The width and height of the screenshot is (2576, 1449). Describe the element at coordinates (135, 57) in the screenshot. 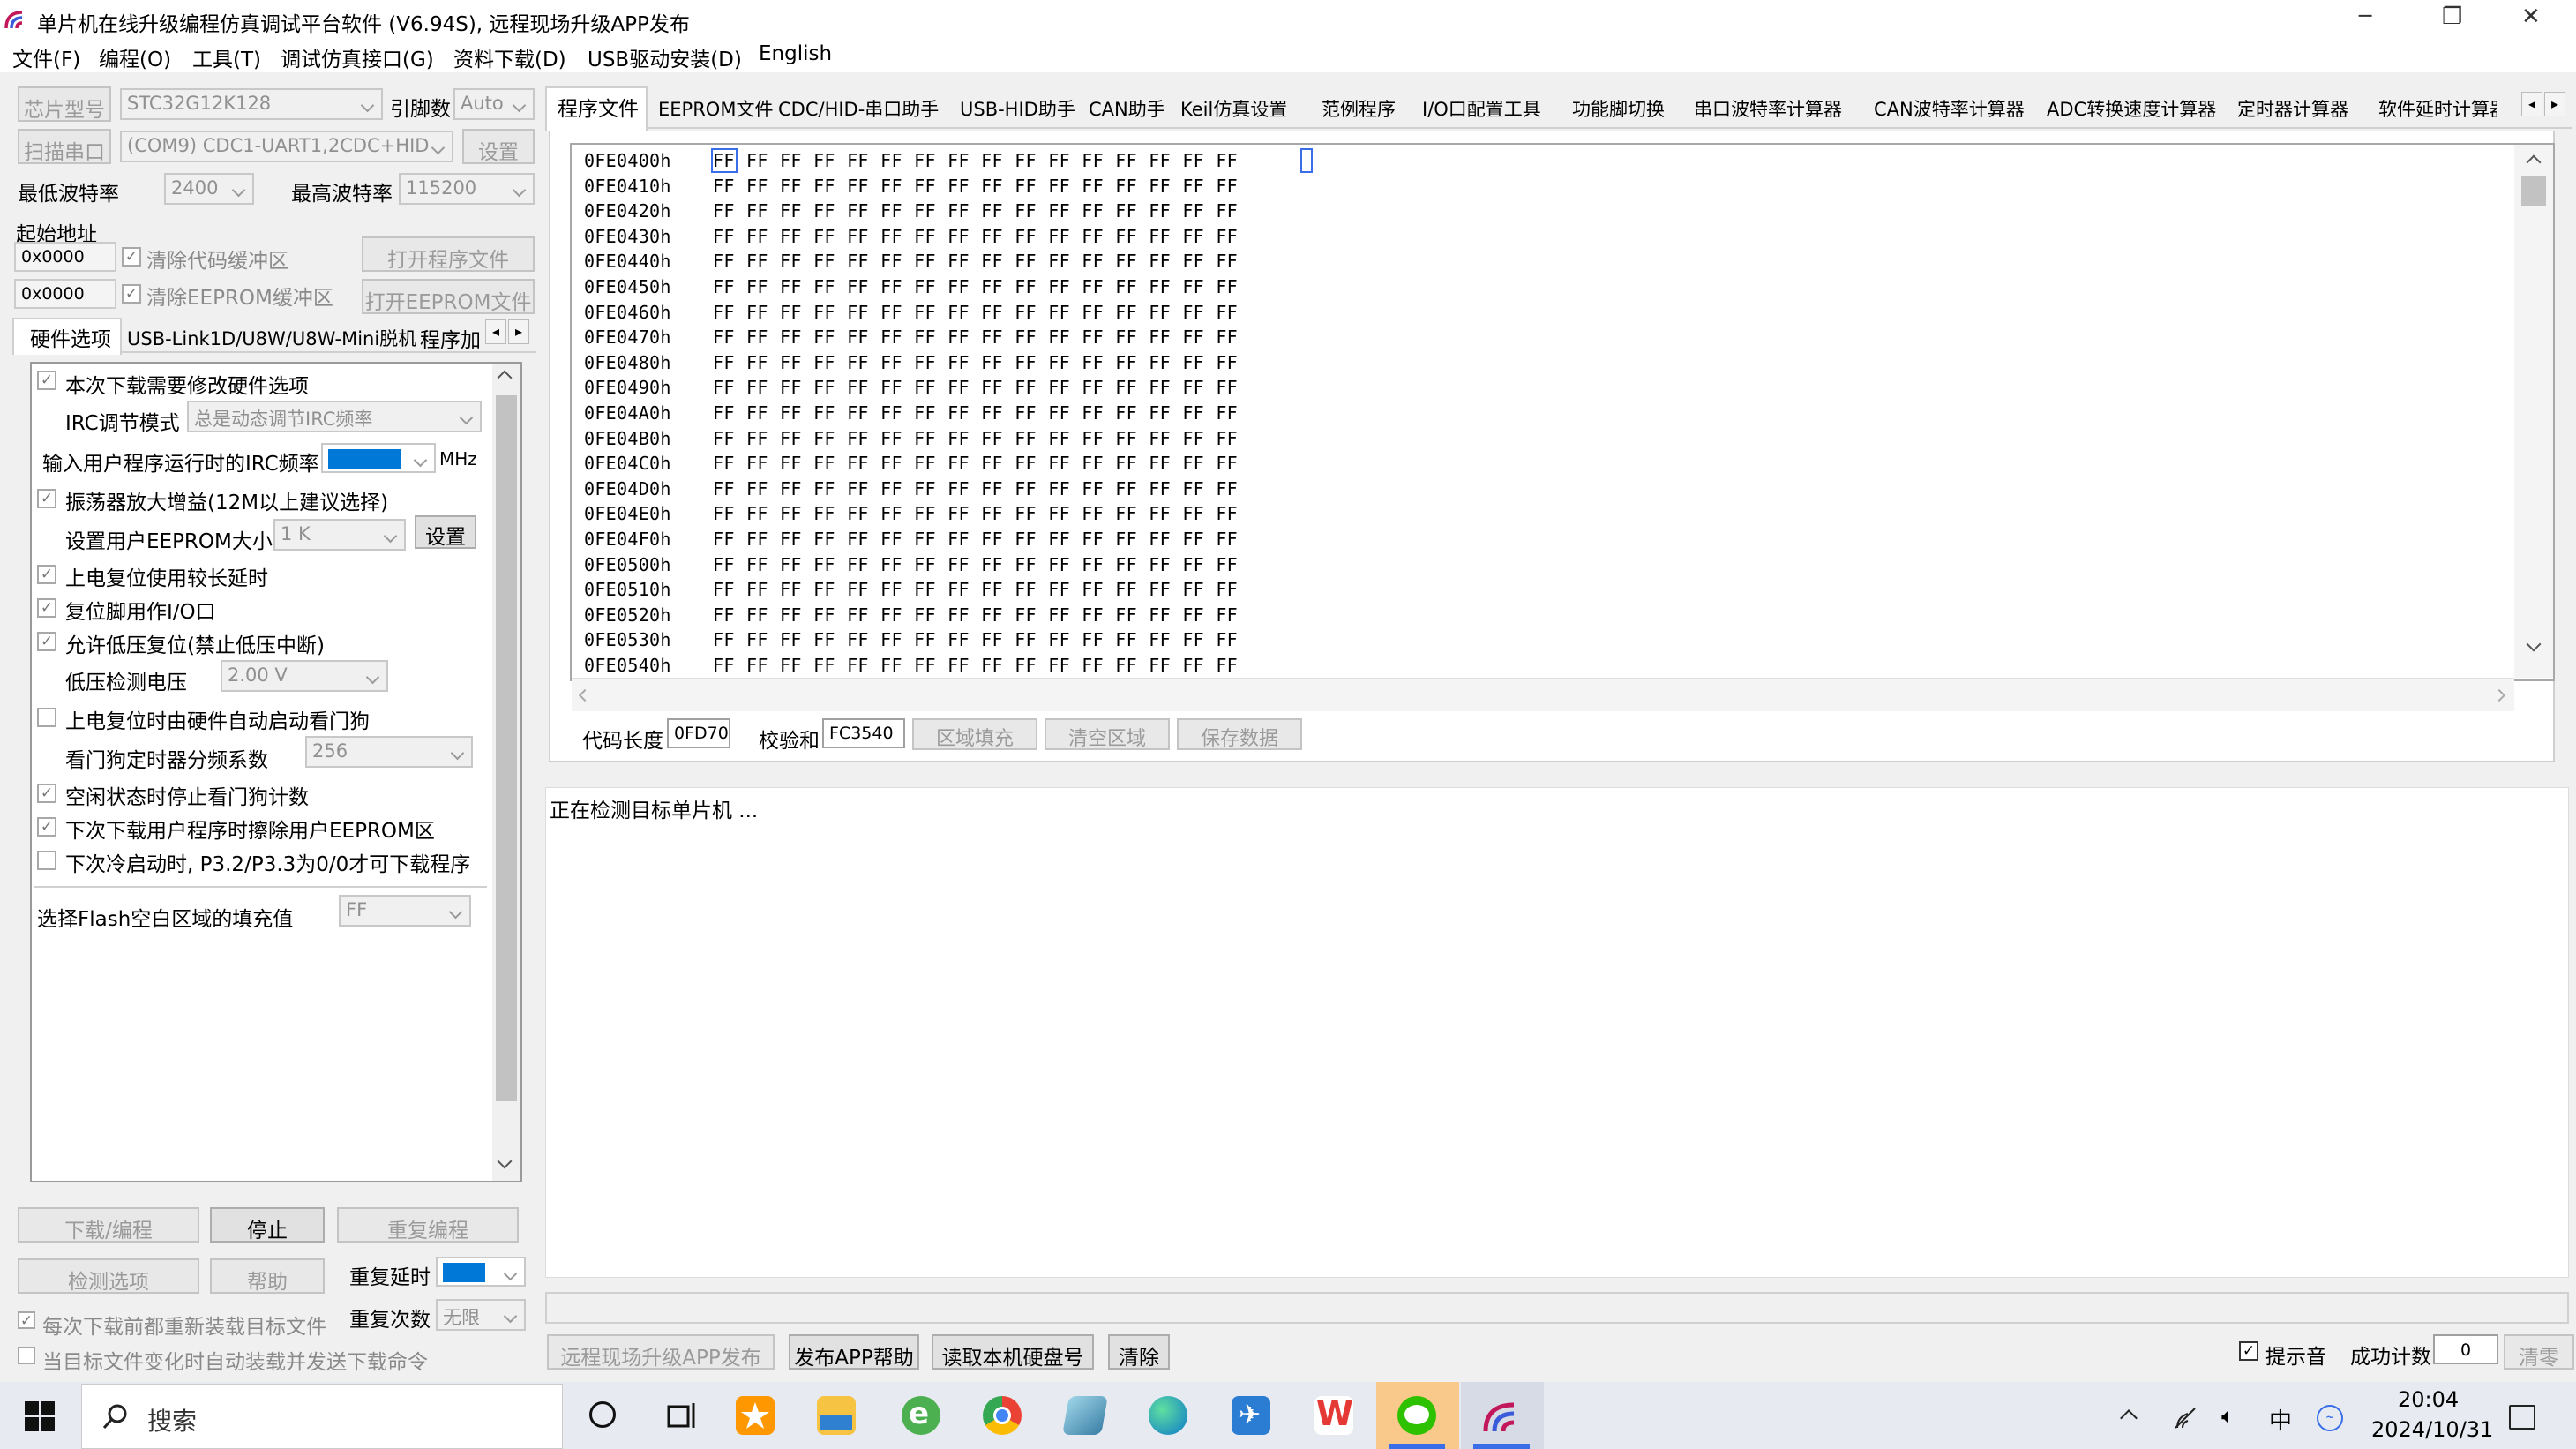

I see `menu-program: 编程(O)` at that location.